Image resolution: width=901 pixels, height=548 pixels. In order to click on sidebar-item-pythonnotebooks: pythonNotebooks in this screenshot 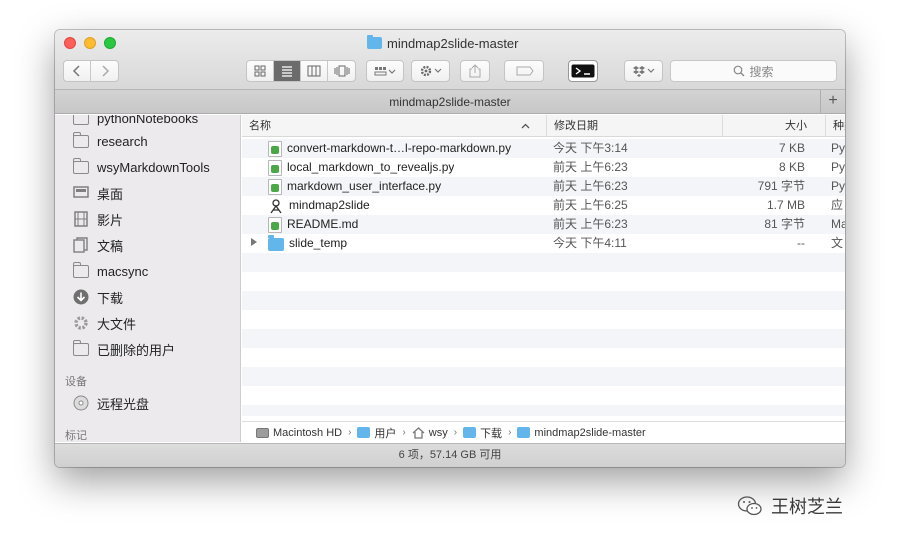, I will do `click(135, 122)`.